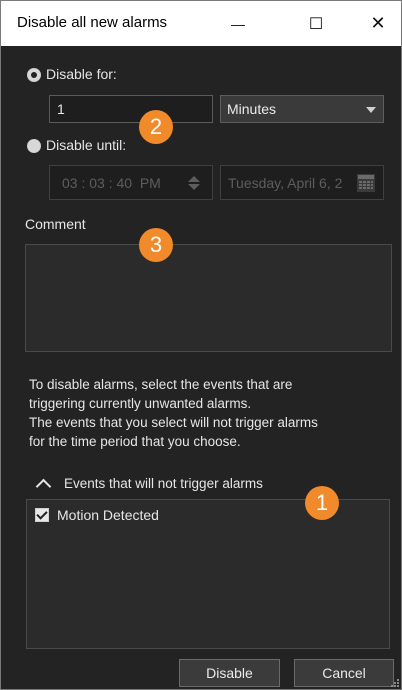 The height and width of the screenshot is (690, 402). What do you see at coordinates (55, 224) in the screenshot?
I see `comment-label: Comment` at bounding box center [55, 224].